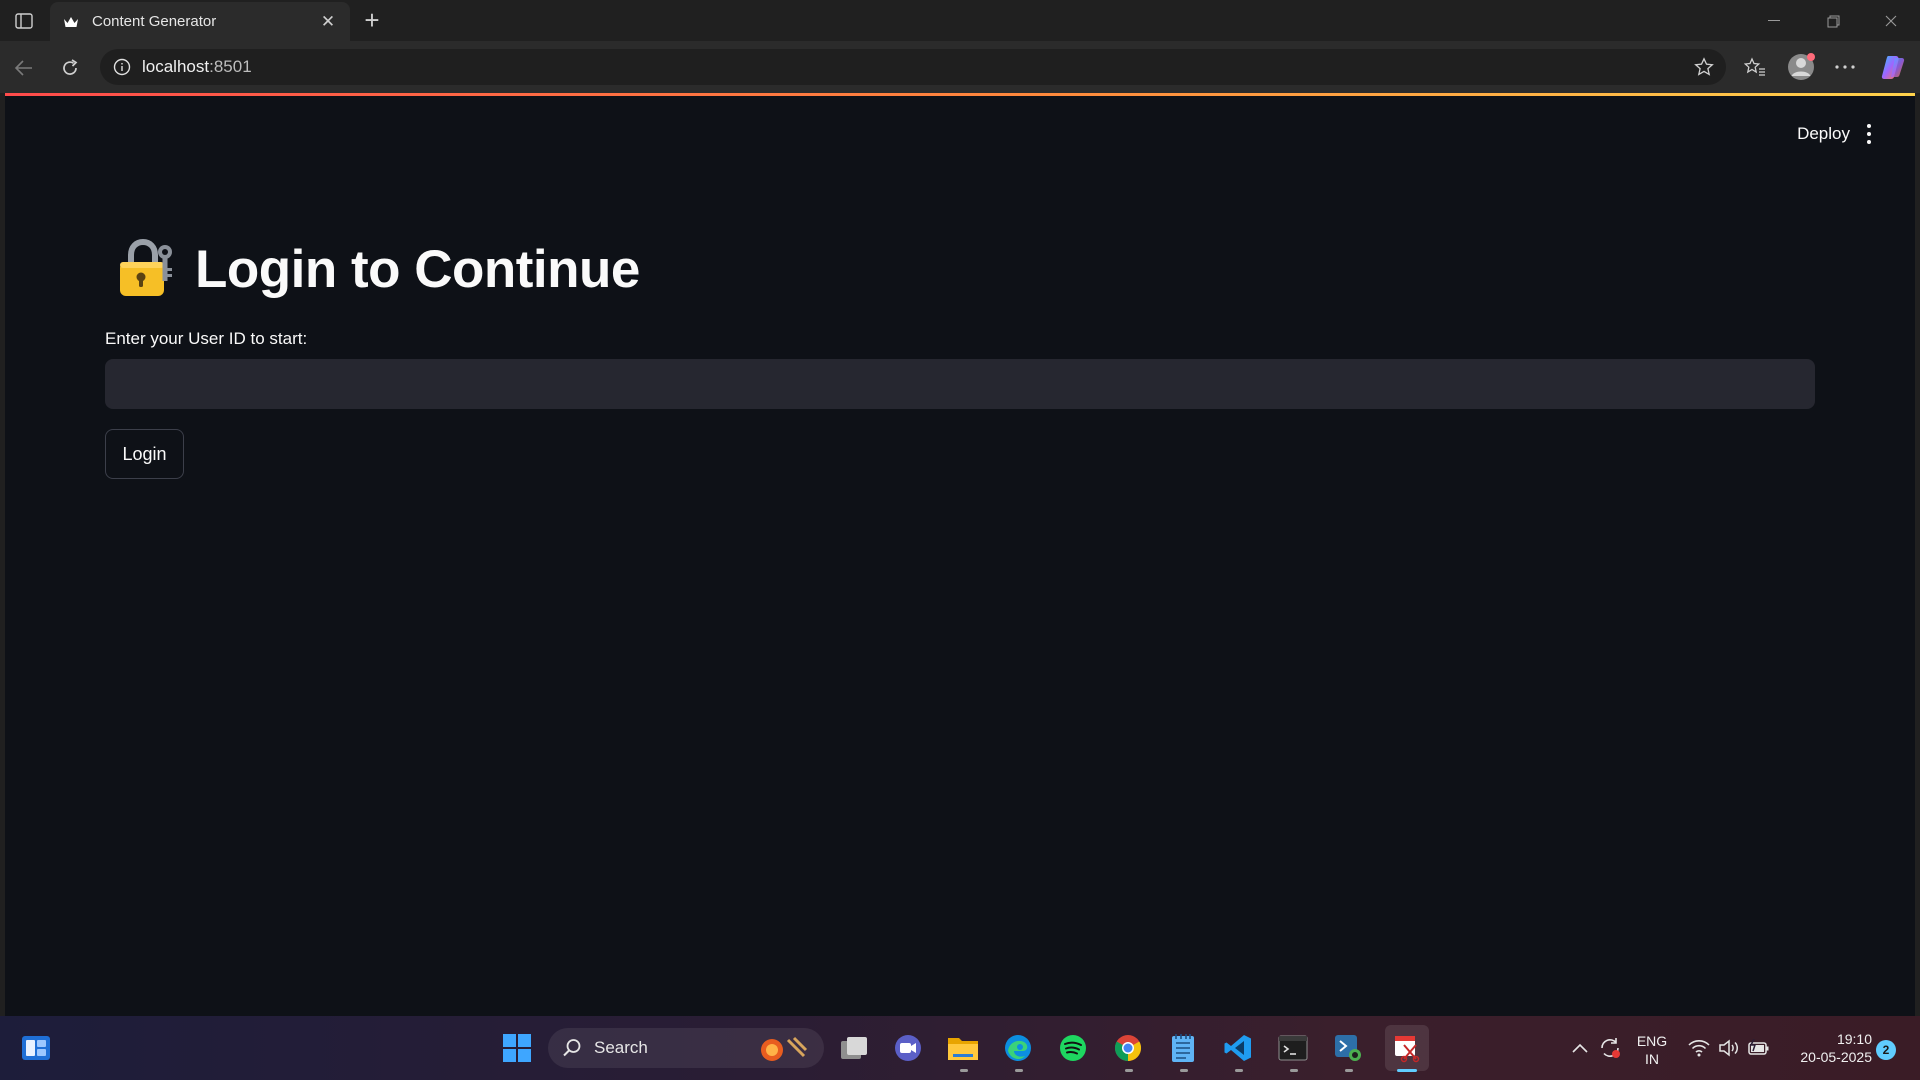 This screenshot has height=1080, width=1920. I want to click on lock-with-key-icon, so click(146, 267).